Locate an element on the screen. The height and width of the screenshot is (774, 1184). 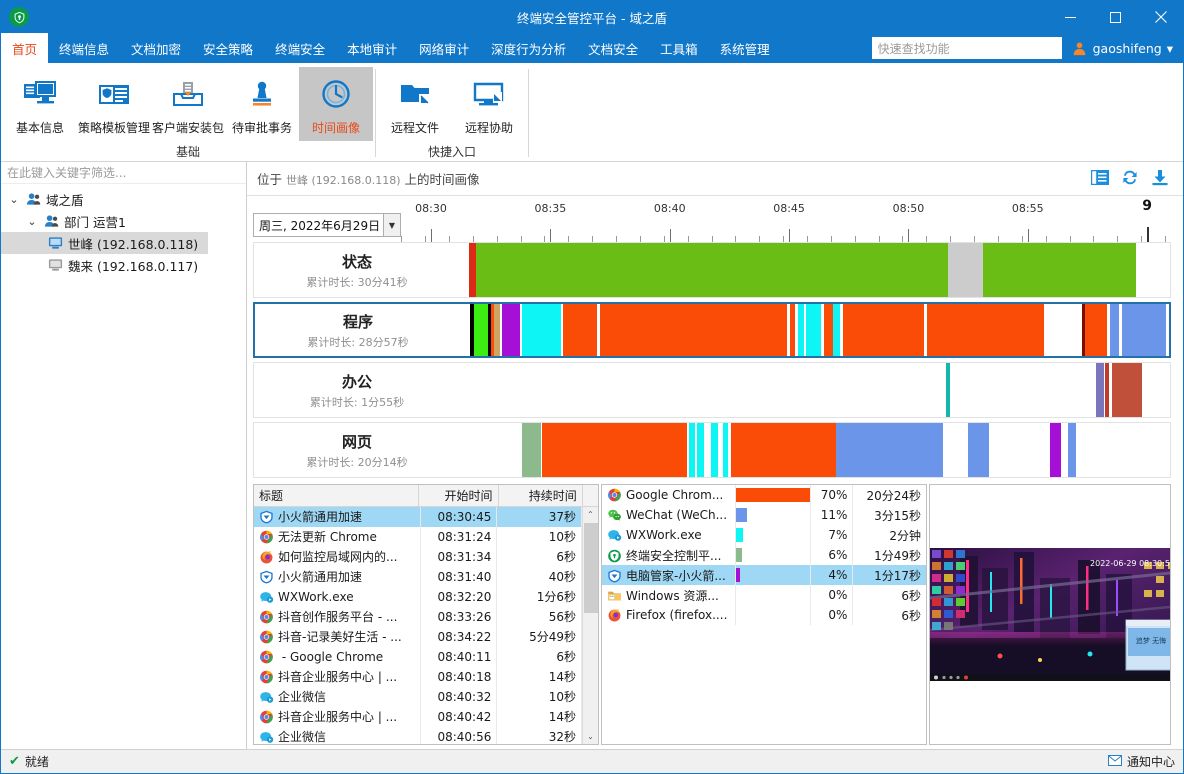
app-usage-row: 终端安全控制平... 6% 1分49秒 is located at coordinates (764, 555).